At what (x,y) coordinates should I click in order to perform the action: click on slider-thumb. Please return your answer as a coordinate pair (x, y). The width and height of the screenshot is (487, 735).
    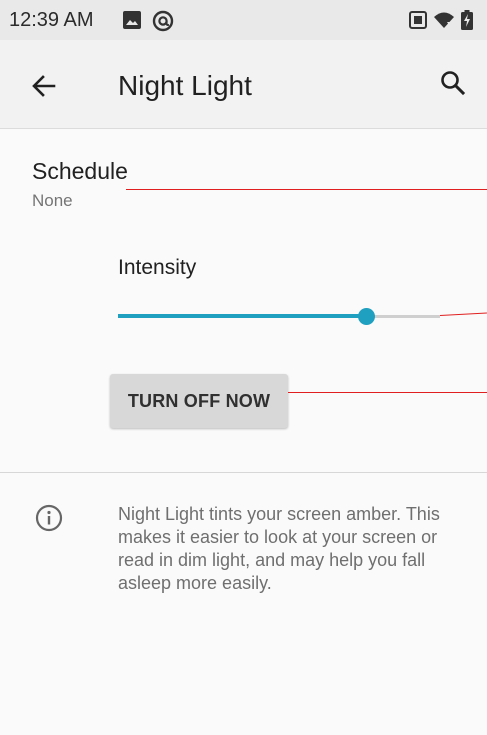
    Looking at the image, I should click on (366, 316).